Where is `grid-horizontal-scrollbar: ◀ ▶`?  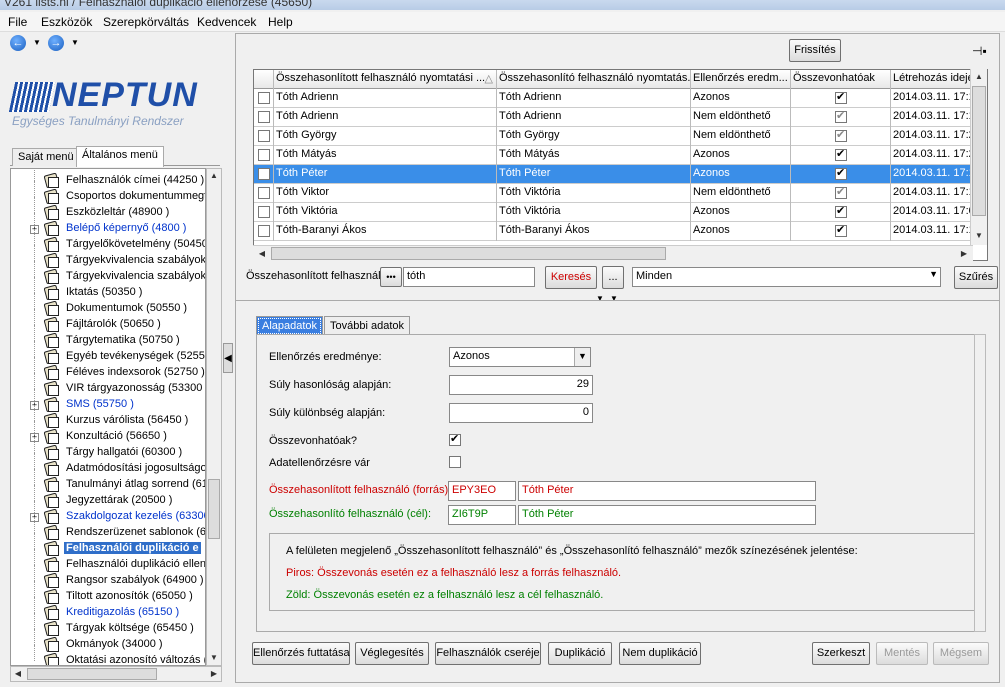
grid-horizontal-scrollbar: ◀ ▶ is located at coordinates (613, 253).